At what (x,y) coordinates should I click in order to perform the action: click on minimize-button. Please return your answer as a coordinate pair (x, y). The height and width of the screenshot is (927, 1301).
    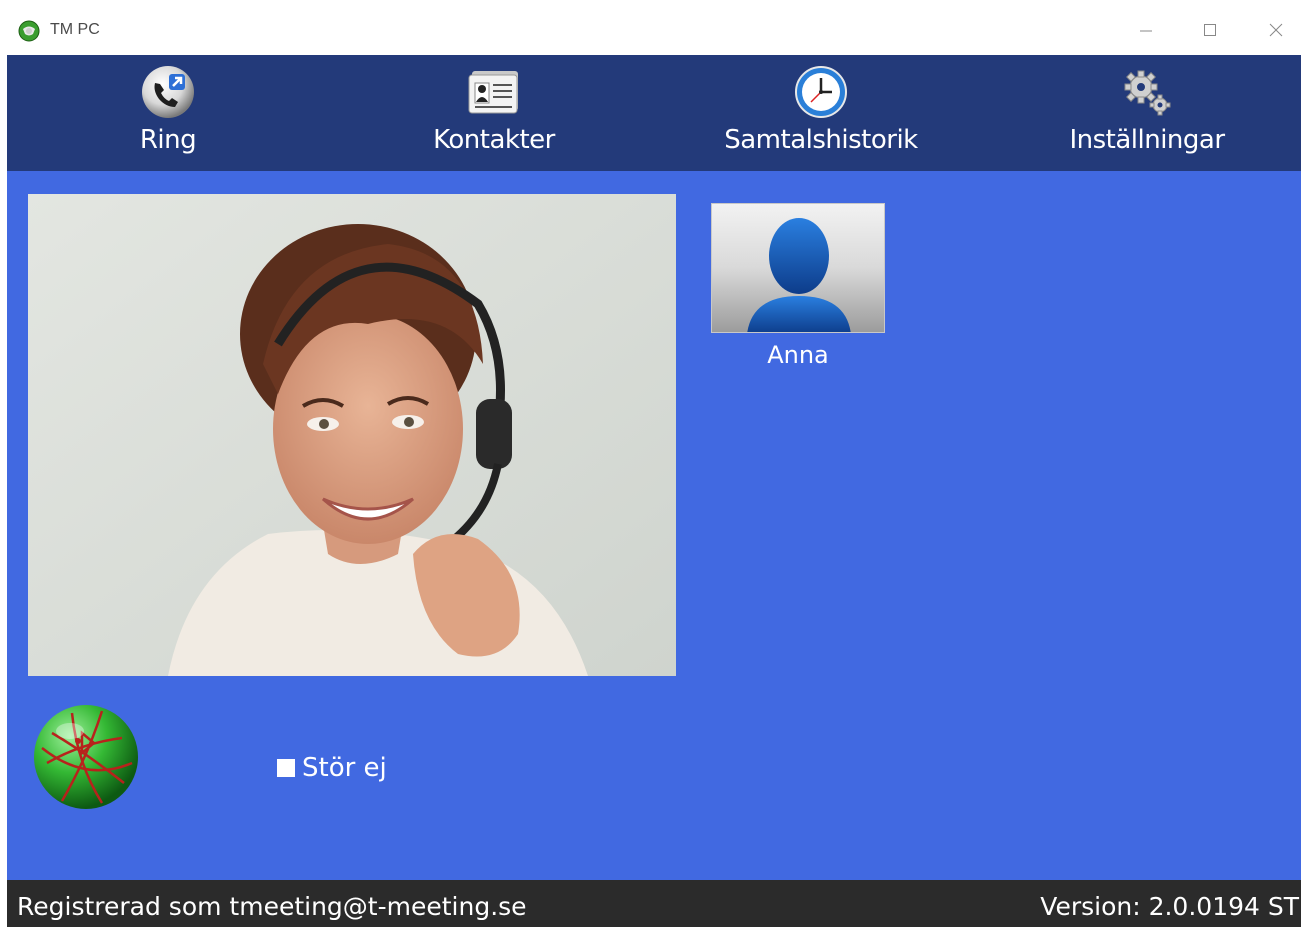
    Looking at the image, I should click on (1146, 30).